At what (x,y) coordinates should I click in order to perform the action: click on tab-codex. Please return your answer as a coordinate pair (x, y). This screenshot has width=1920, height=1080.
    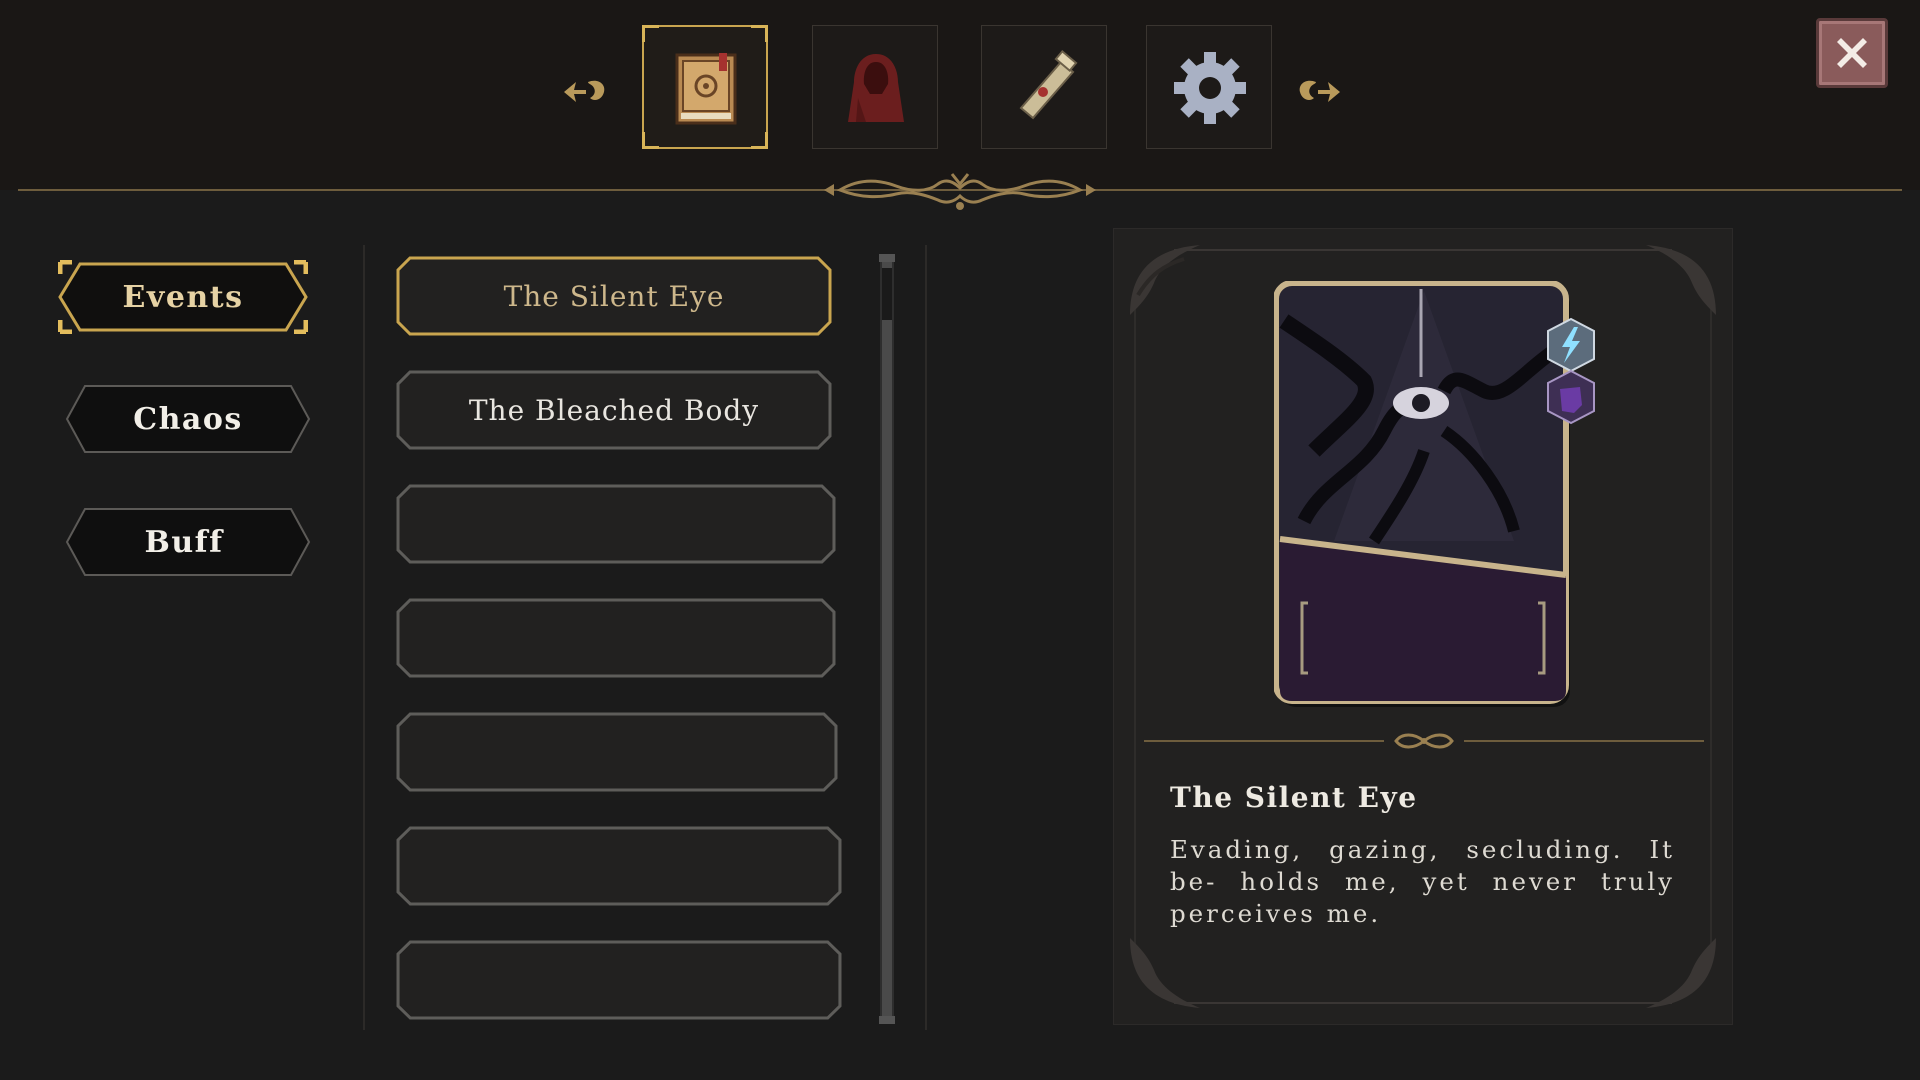
    Looking at the image, I should click on (705, 87).